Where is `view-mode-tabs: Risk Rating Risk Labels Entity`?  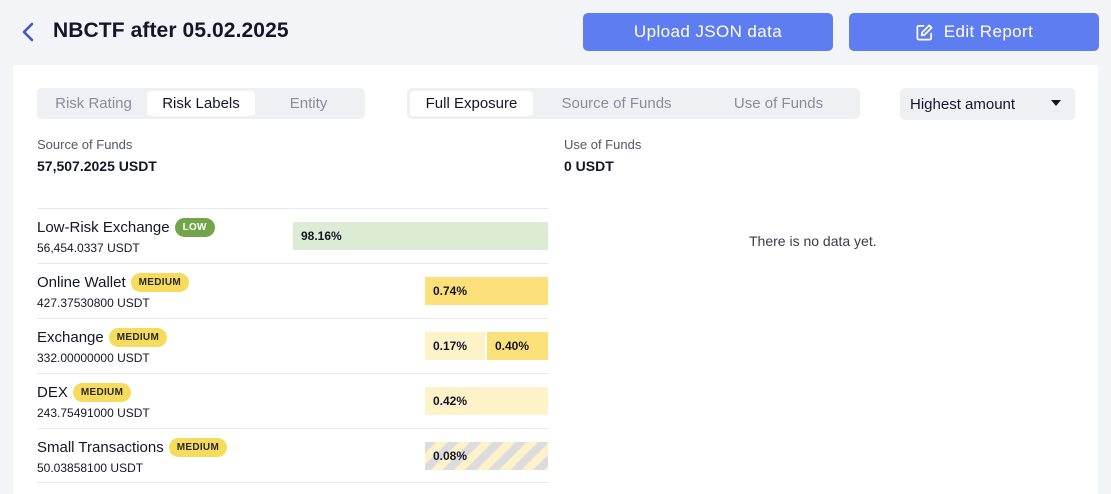 view-mode-tabs: Risk Rating Risk Labels Entity is located at coordinates (201, 103).